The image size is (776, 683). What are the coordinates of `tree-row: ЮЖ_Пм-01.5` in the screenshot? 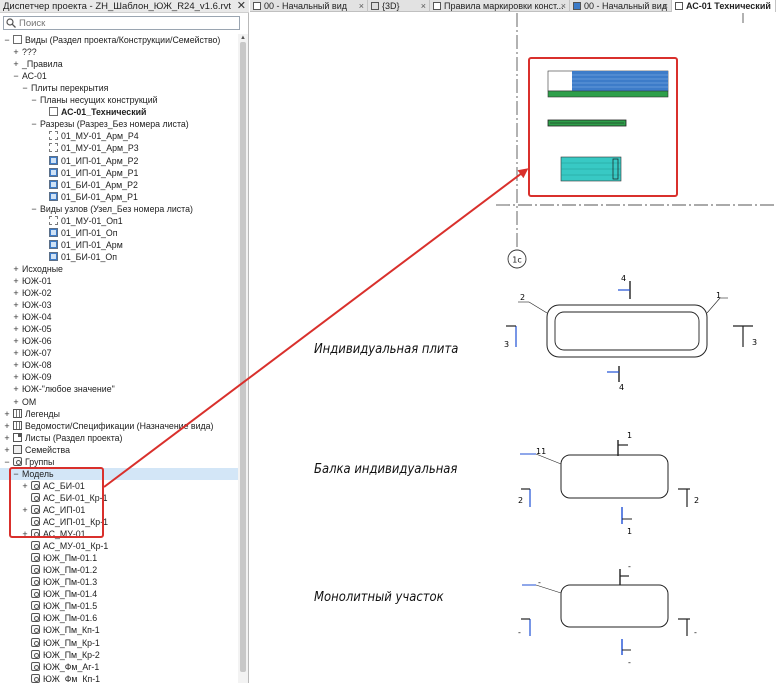 It's located at (119, 606).